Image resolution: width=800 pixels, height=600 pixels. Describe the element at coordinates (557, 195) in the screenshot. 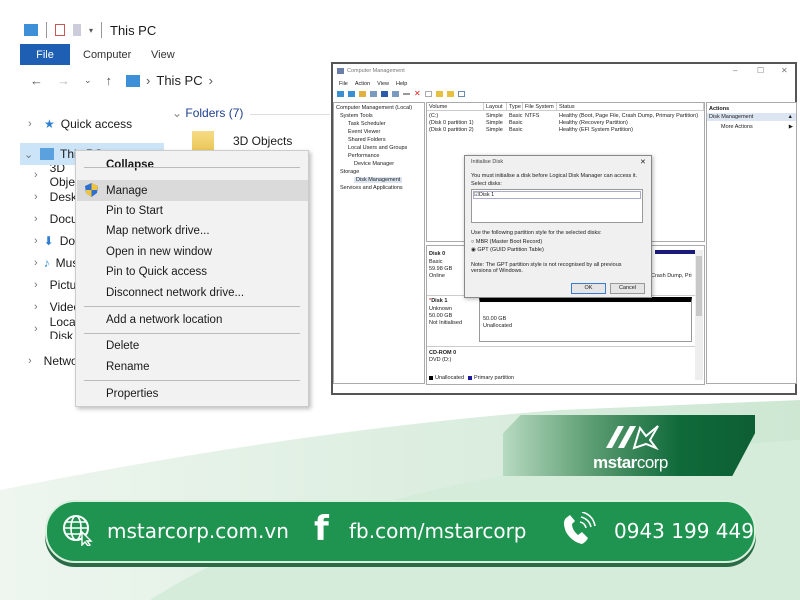

I see `disk-list-item: ☑Disk 1` at that location.